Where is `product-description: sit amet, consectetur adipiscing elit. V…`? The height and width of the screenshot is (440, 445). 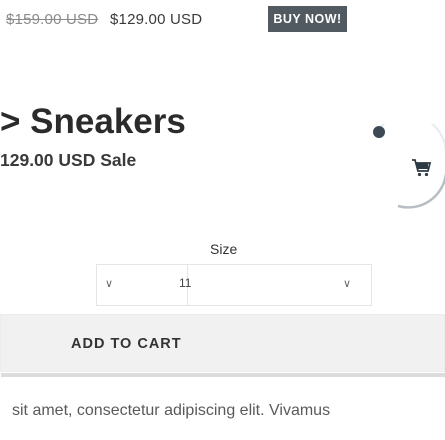
product-description: sit amet, consectetur adipiscing elit. V… is located at coordinates (171, 410).